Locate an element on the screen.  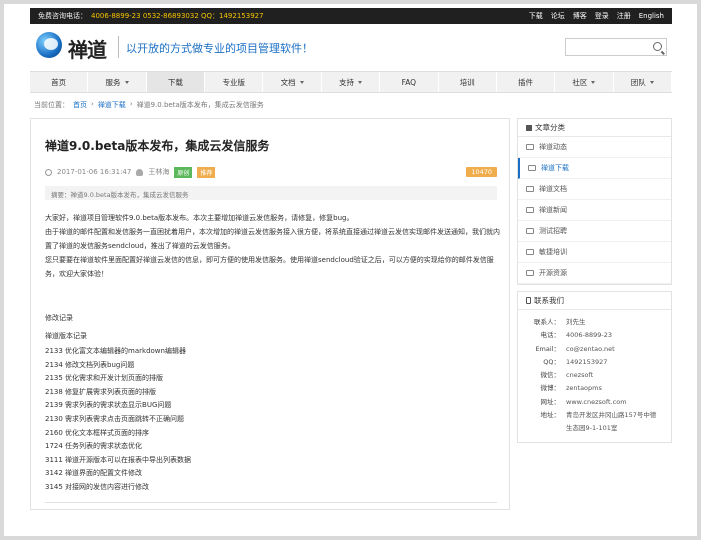
nav-download: 下载 is located at coordinates (176, 82).